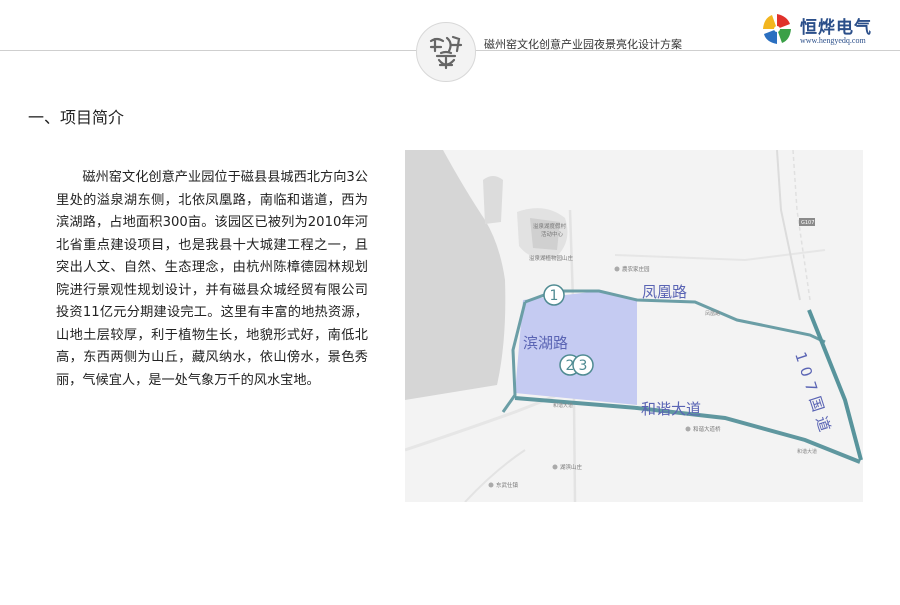 The width and height of the screenshot is (900, 605). I want to click on marker-1: 1, so click(554, 295).